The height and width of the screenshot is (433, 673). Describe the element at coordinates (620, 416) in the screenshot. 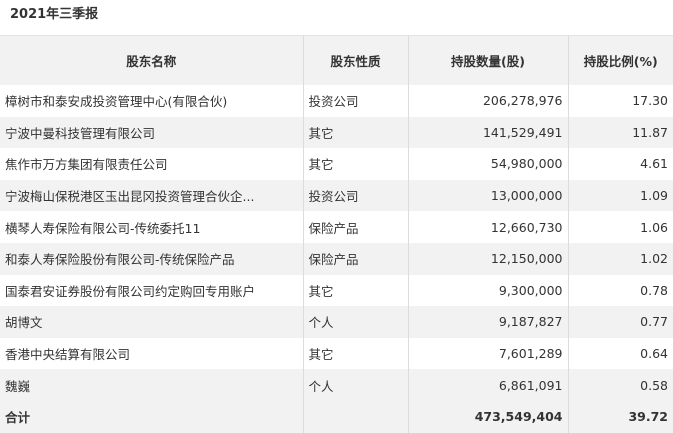

I see `total-share-ratio: 39.72` at that location.